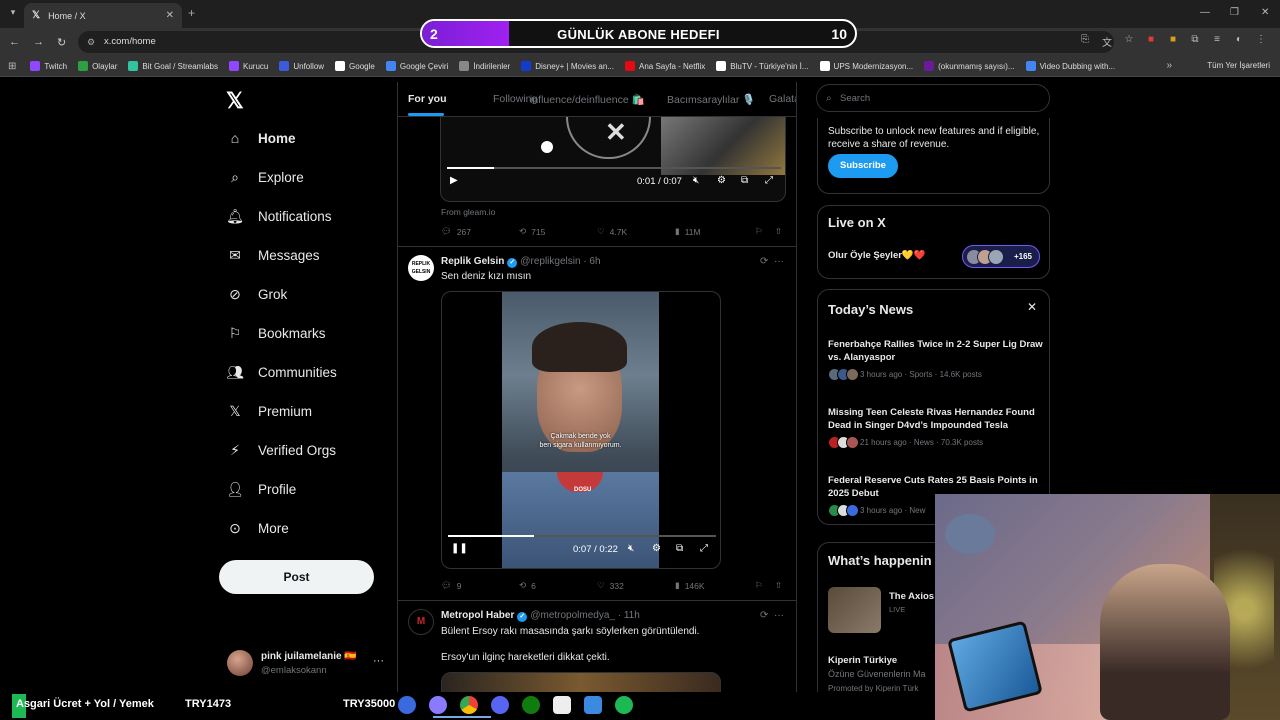 The image size is (1280, 720). What do you see at coordinates (624, 705) in the screenshot?
I see `spotify-icon` at bounding box center [624, 705].